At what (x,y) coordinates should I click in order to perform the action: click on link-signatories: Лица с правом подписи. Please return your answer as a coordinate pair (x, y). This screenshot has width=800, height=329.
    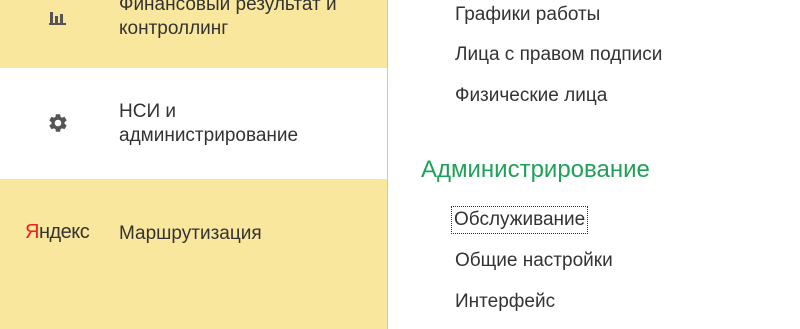
    Looking at the image, I should click on (558, 55).